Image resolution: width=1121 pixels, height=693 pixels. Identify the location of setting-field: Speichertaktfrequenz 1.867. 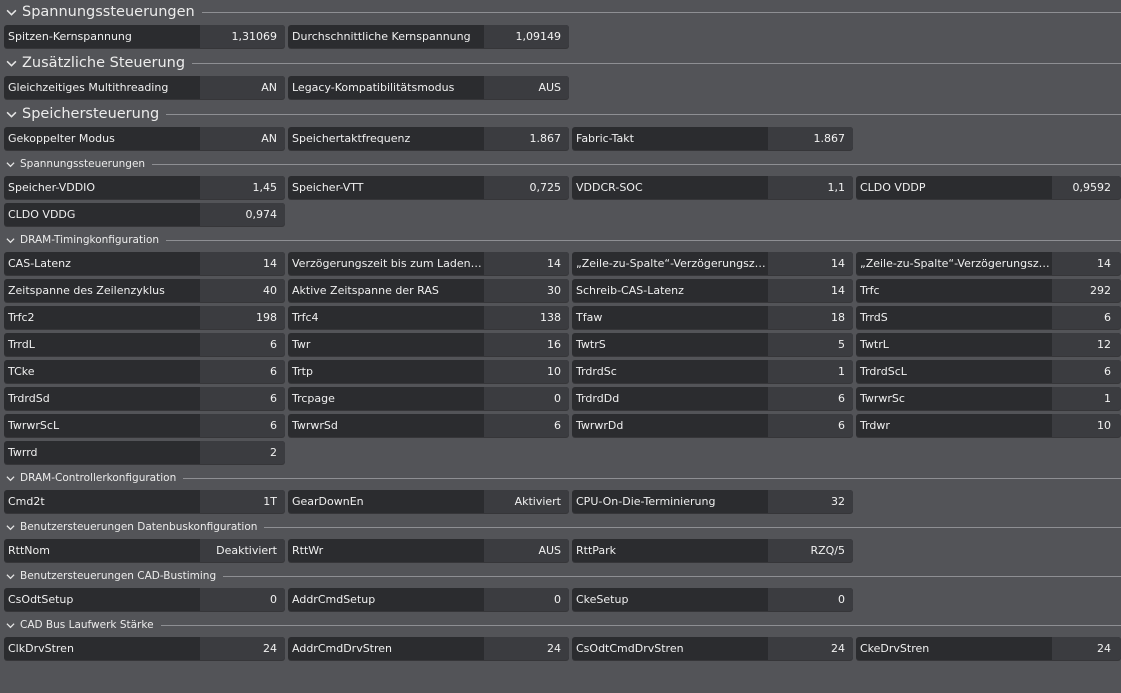
(428, 138).